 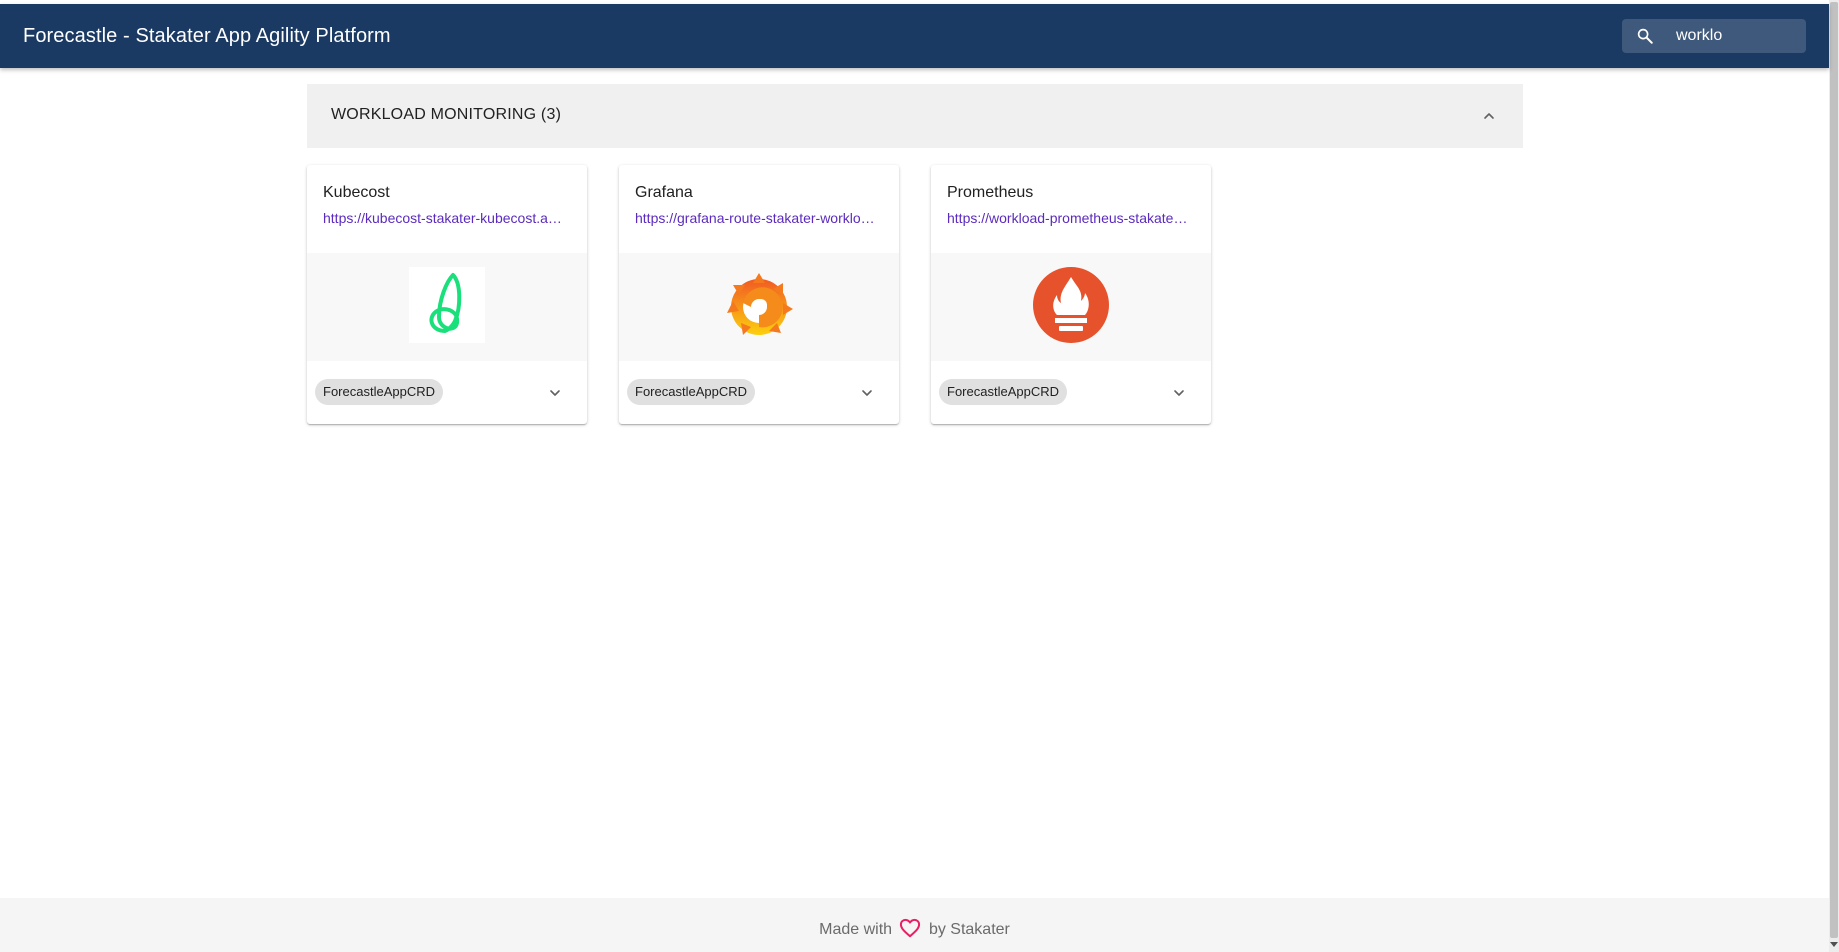 What do you see at coordinates (915, 116) in the screenshot?
I see `group-header-workload-monitoring: WORKLOAD MONITORING (3)` at bounding box center [915, 116].